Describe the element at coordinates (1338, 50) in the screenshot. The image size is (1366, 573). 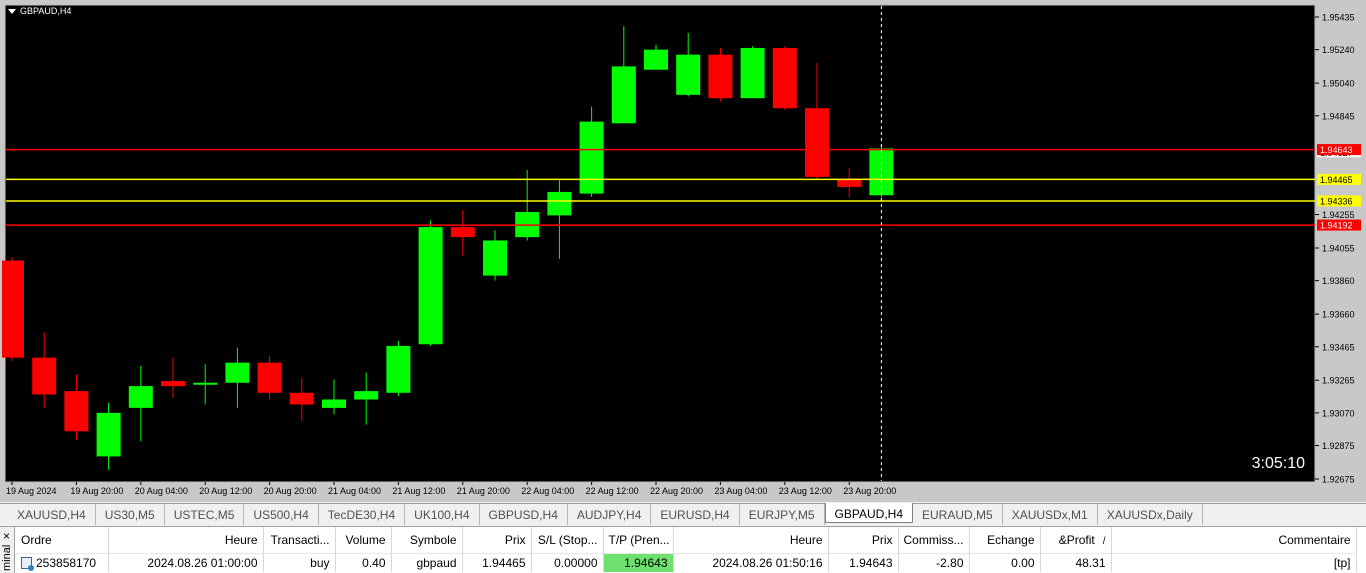
I see `price-tick-label: 1.95240` at that location.